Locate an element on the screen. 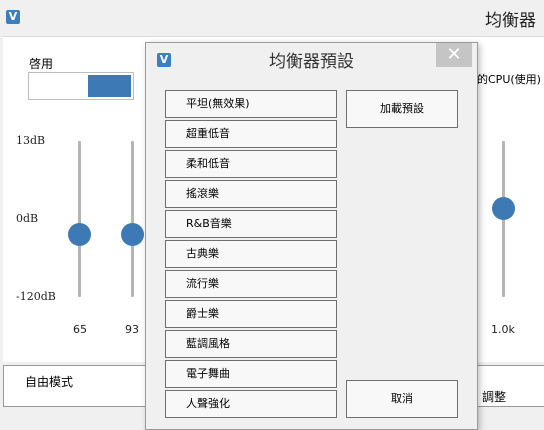  preset-item: 藍調風格 is located at coordinates (251, 344).